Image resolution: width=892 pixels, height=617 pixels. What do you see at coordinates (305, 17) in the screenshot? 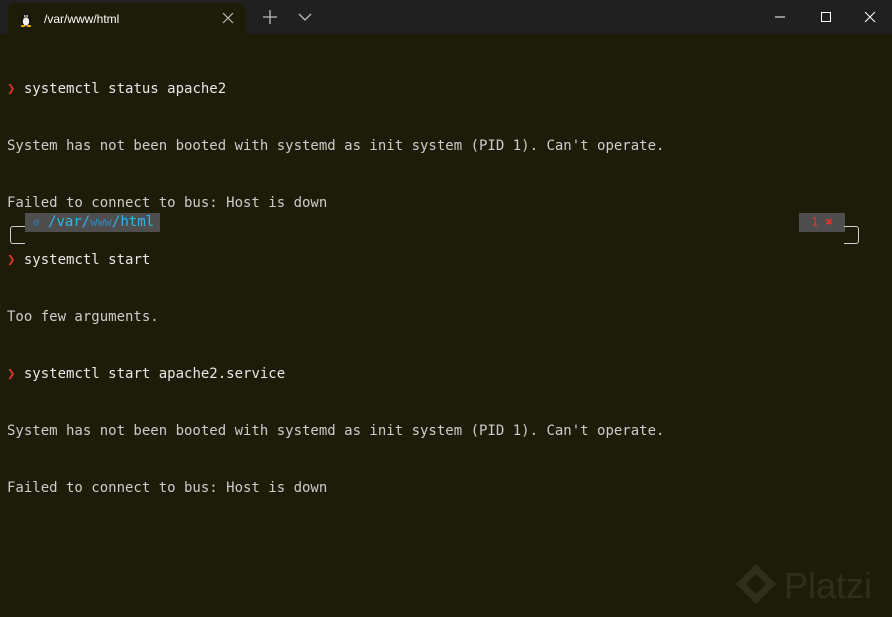
I see `chevron-down-icon` at bounding box center [305, 17].